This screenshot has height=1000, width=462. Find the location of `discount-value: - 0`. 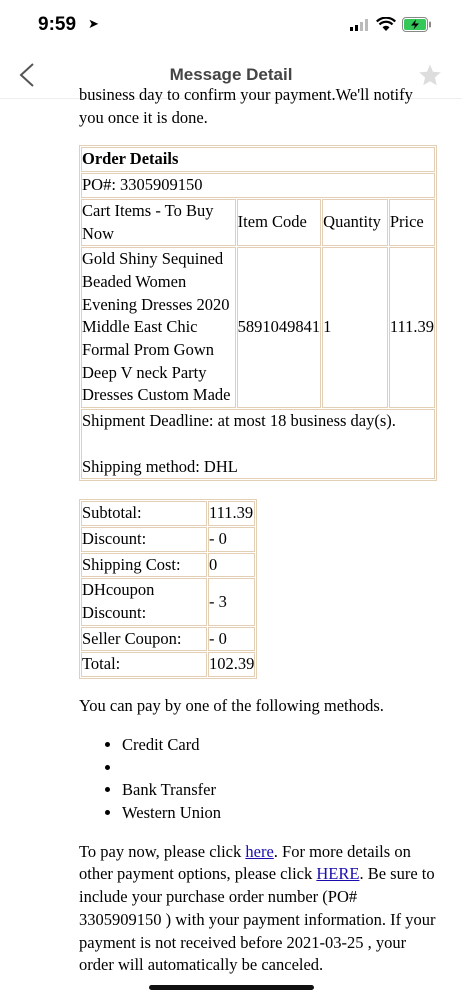

discount-value: - 0 is located at coordinates (232, 539).